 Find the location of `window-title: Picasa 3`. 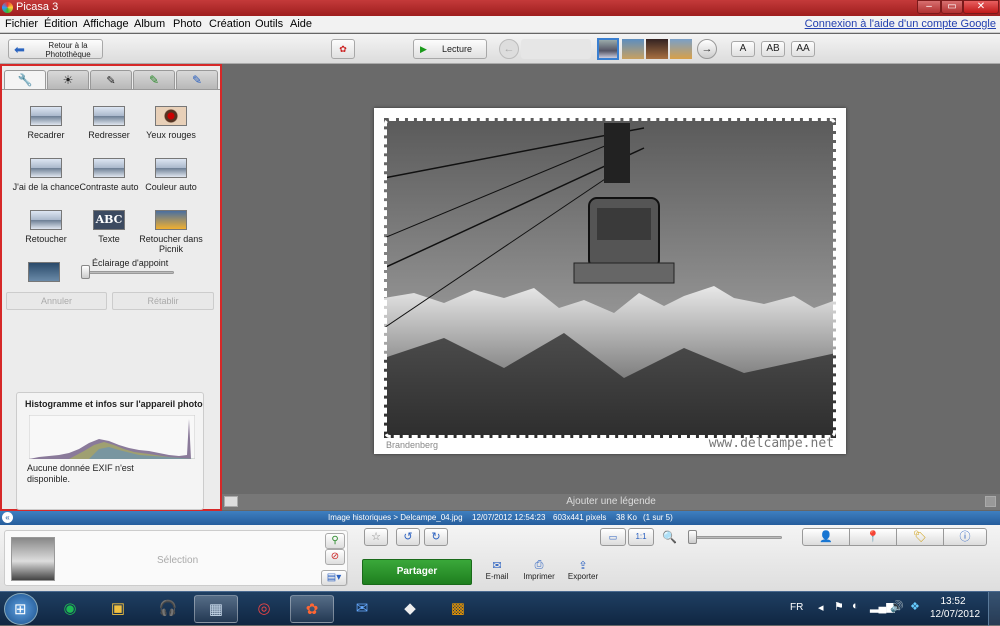

window-title: Picasa 3 is located at coordinates (37, 7).